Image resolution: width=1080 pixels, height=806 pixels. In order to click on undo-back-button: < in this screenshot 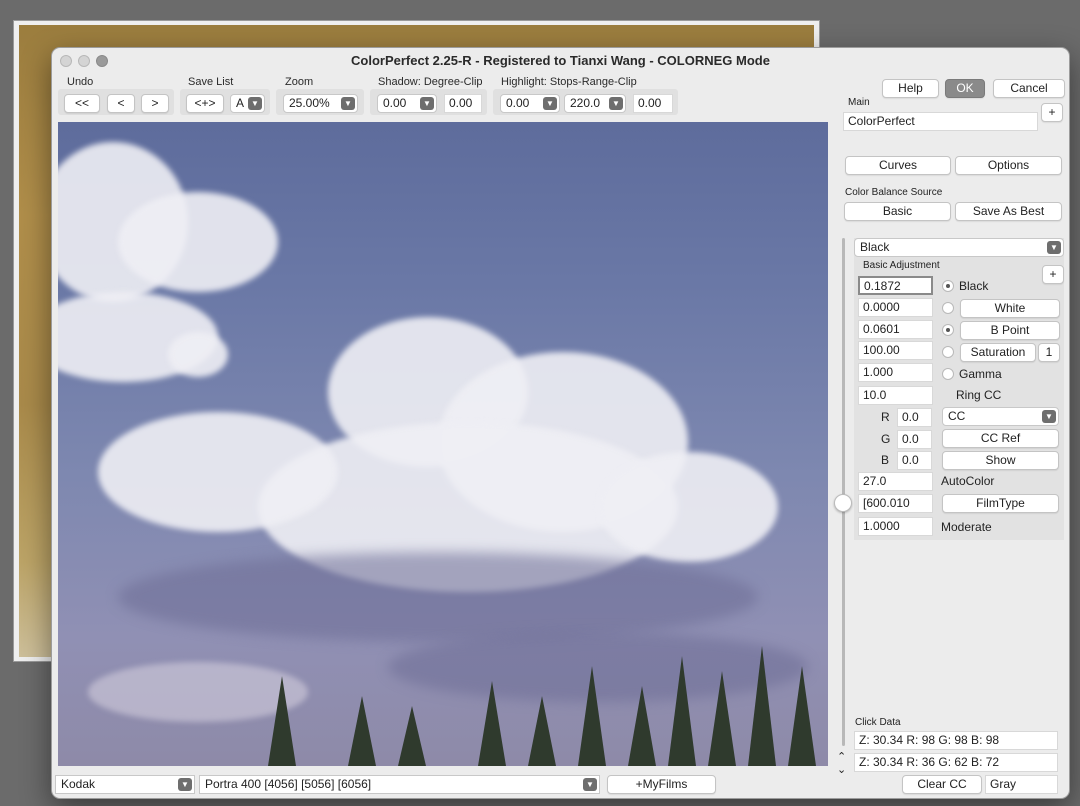, I will do `click(121, 103)`.